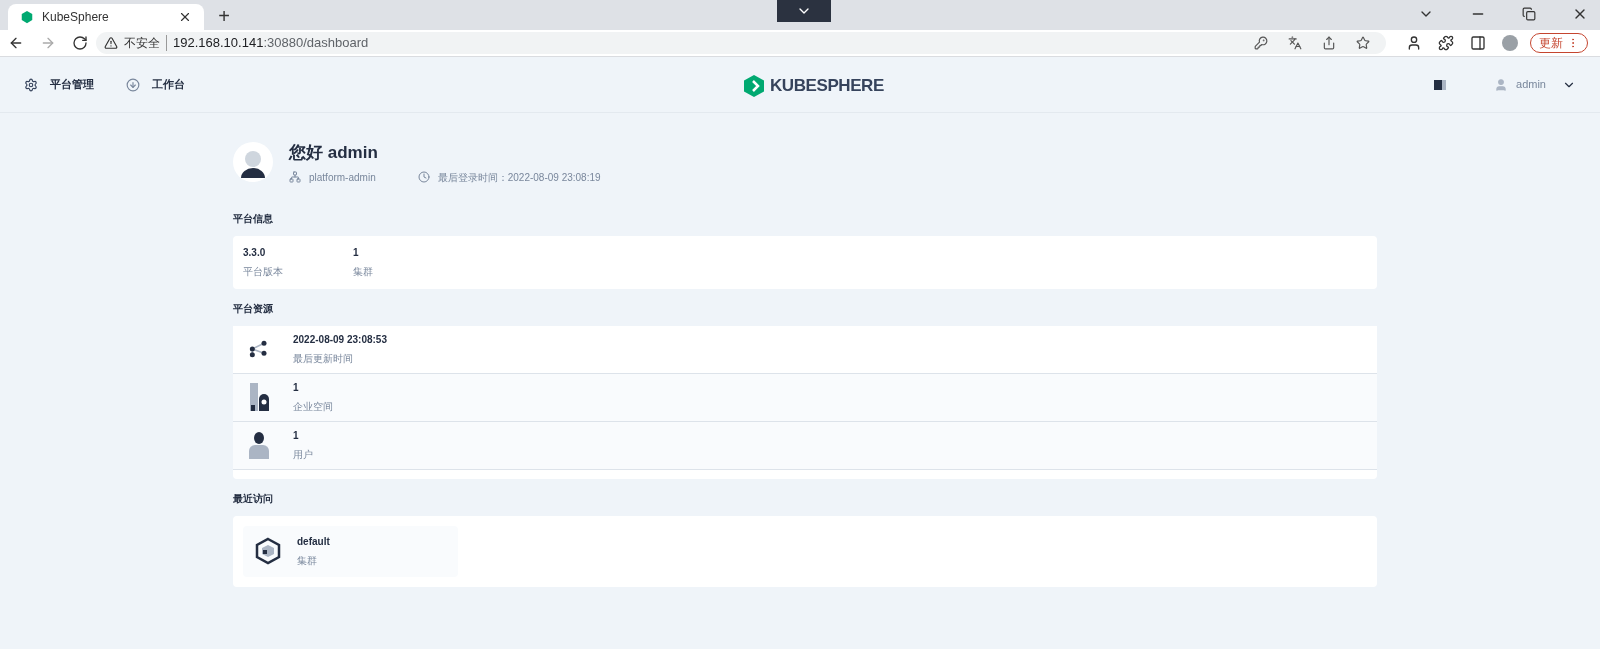  What do you see at coordinates (356, 253) in the screenshot?
I see `info-value: 1` at bounding box center [356, 253].